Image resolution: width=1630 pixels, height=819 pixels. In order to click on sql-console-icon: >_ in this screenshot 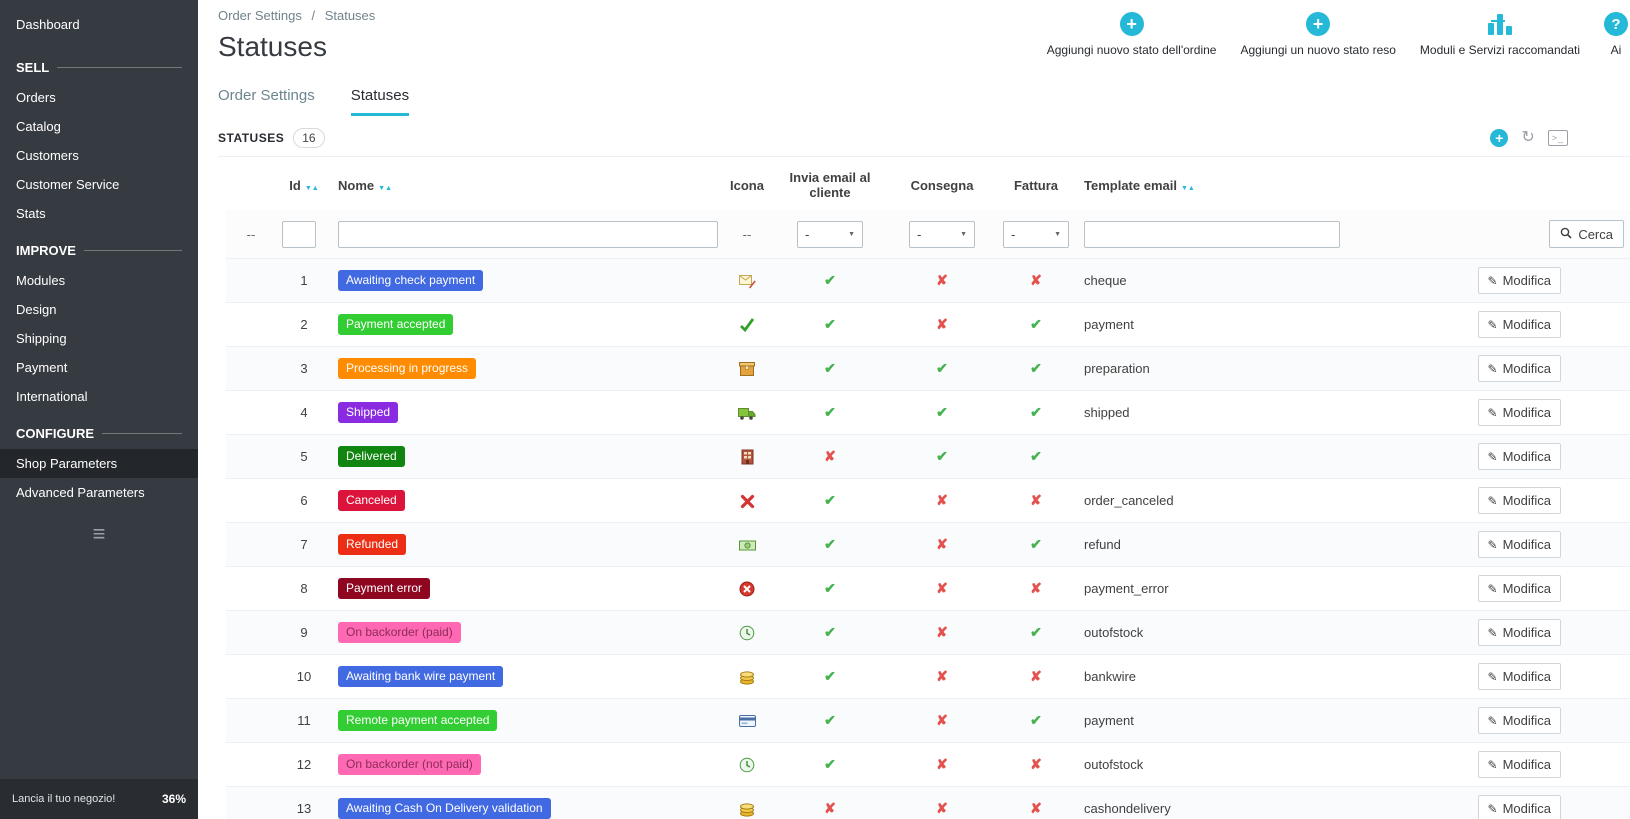, I will do `click(1557, 138)`.